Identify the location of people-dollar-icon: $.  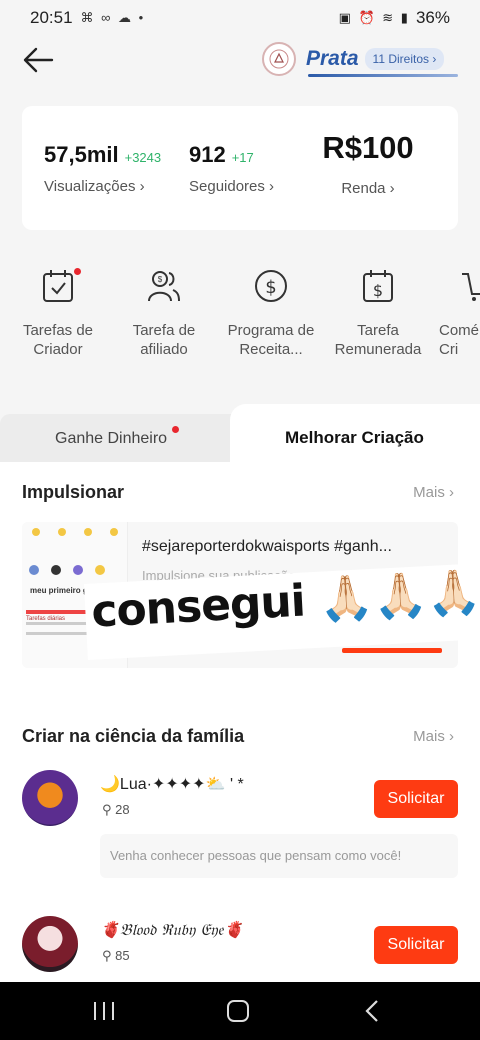
(164, 286).